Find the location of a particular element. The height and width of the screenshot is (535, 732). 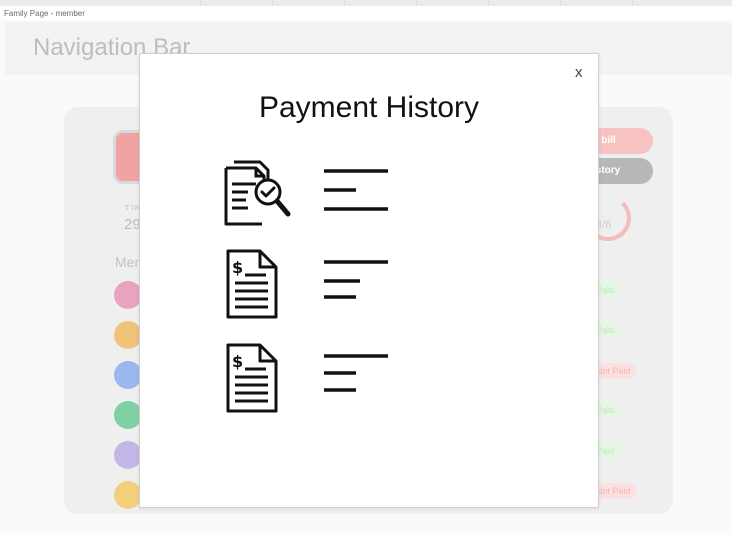

history-entry is located at coordinates (382, 197).